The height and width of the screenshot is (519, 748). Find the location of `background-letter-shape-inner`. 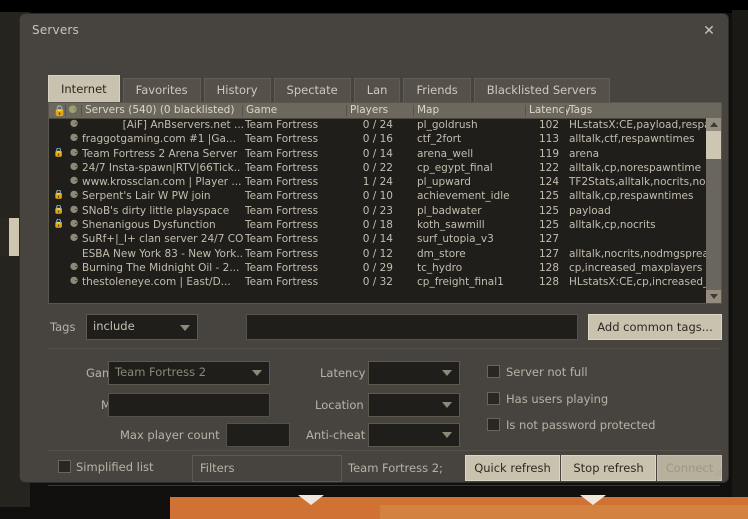

background-letter-shape-inner is located at coordinates (4, 237).